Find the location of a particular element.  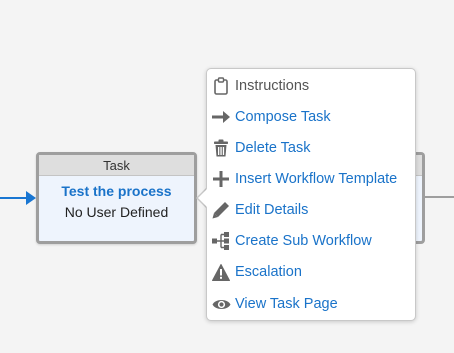

menu-item-label: Delete Task is located at coordinates (273, 148).